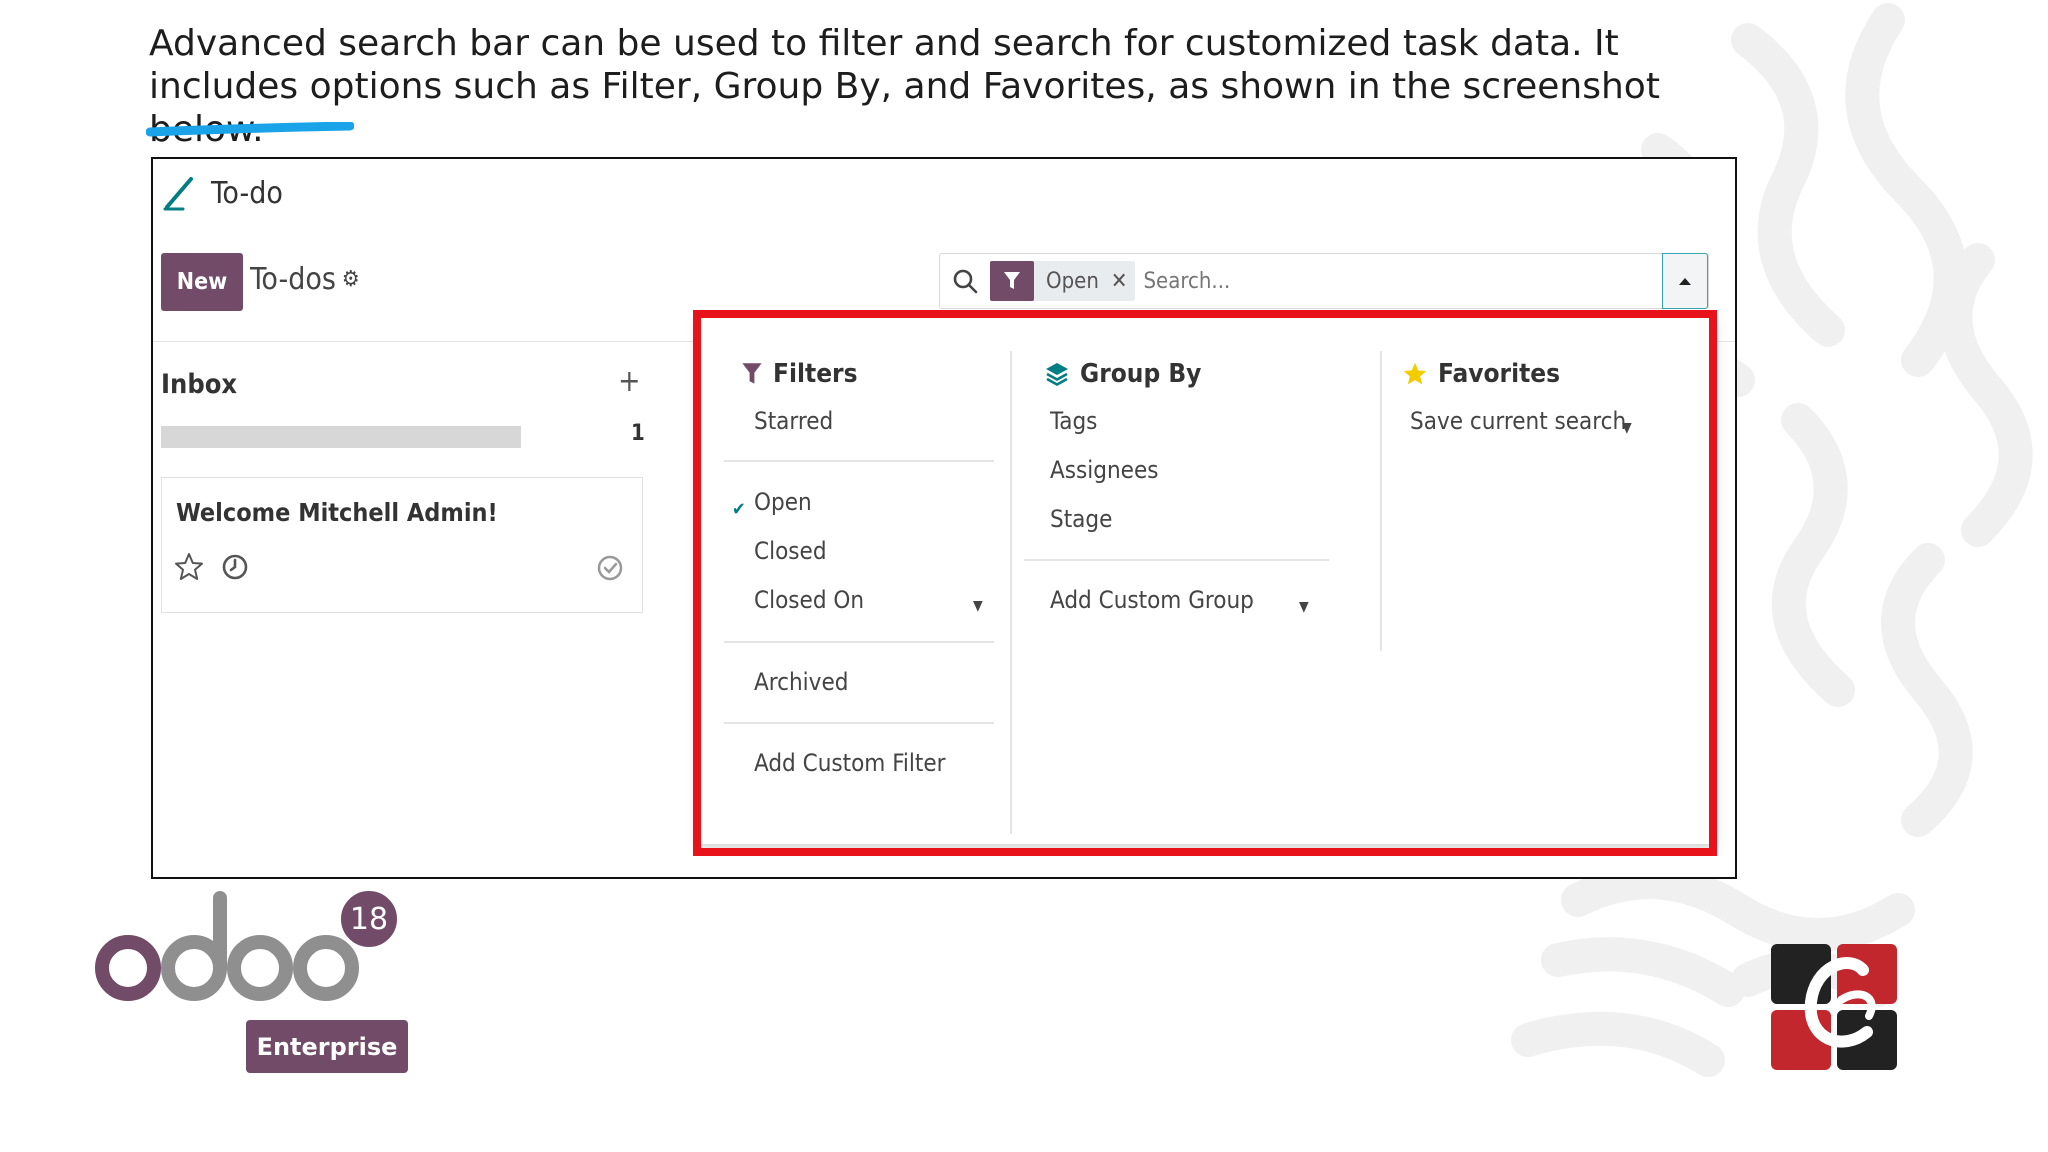  What do you see at coordinates (1518, 421) in the screenshot?
I see `save-current-search: Save current search` at bounding box center [1518, 421].